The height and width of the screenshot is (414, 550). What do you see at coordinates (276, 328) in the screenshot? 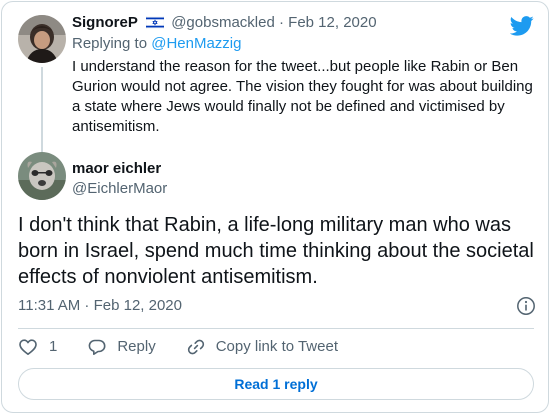
I see `action-divider` at bounding box center [276, 328].